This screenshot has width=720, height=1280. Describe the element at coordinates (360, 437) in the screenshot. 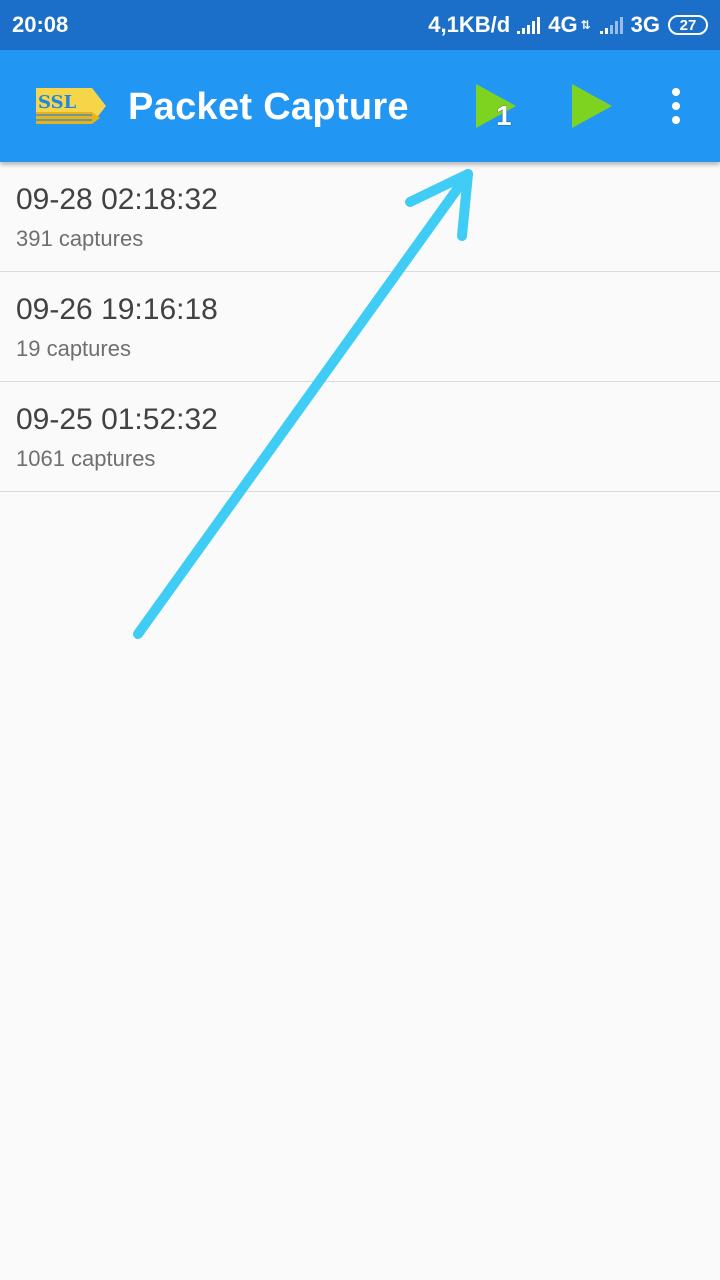

I see `session-item: 09-25 01:52:32 1061 captures` at that location.